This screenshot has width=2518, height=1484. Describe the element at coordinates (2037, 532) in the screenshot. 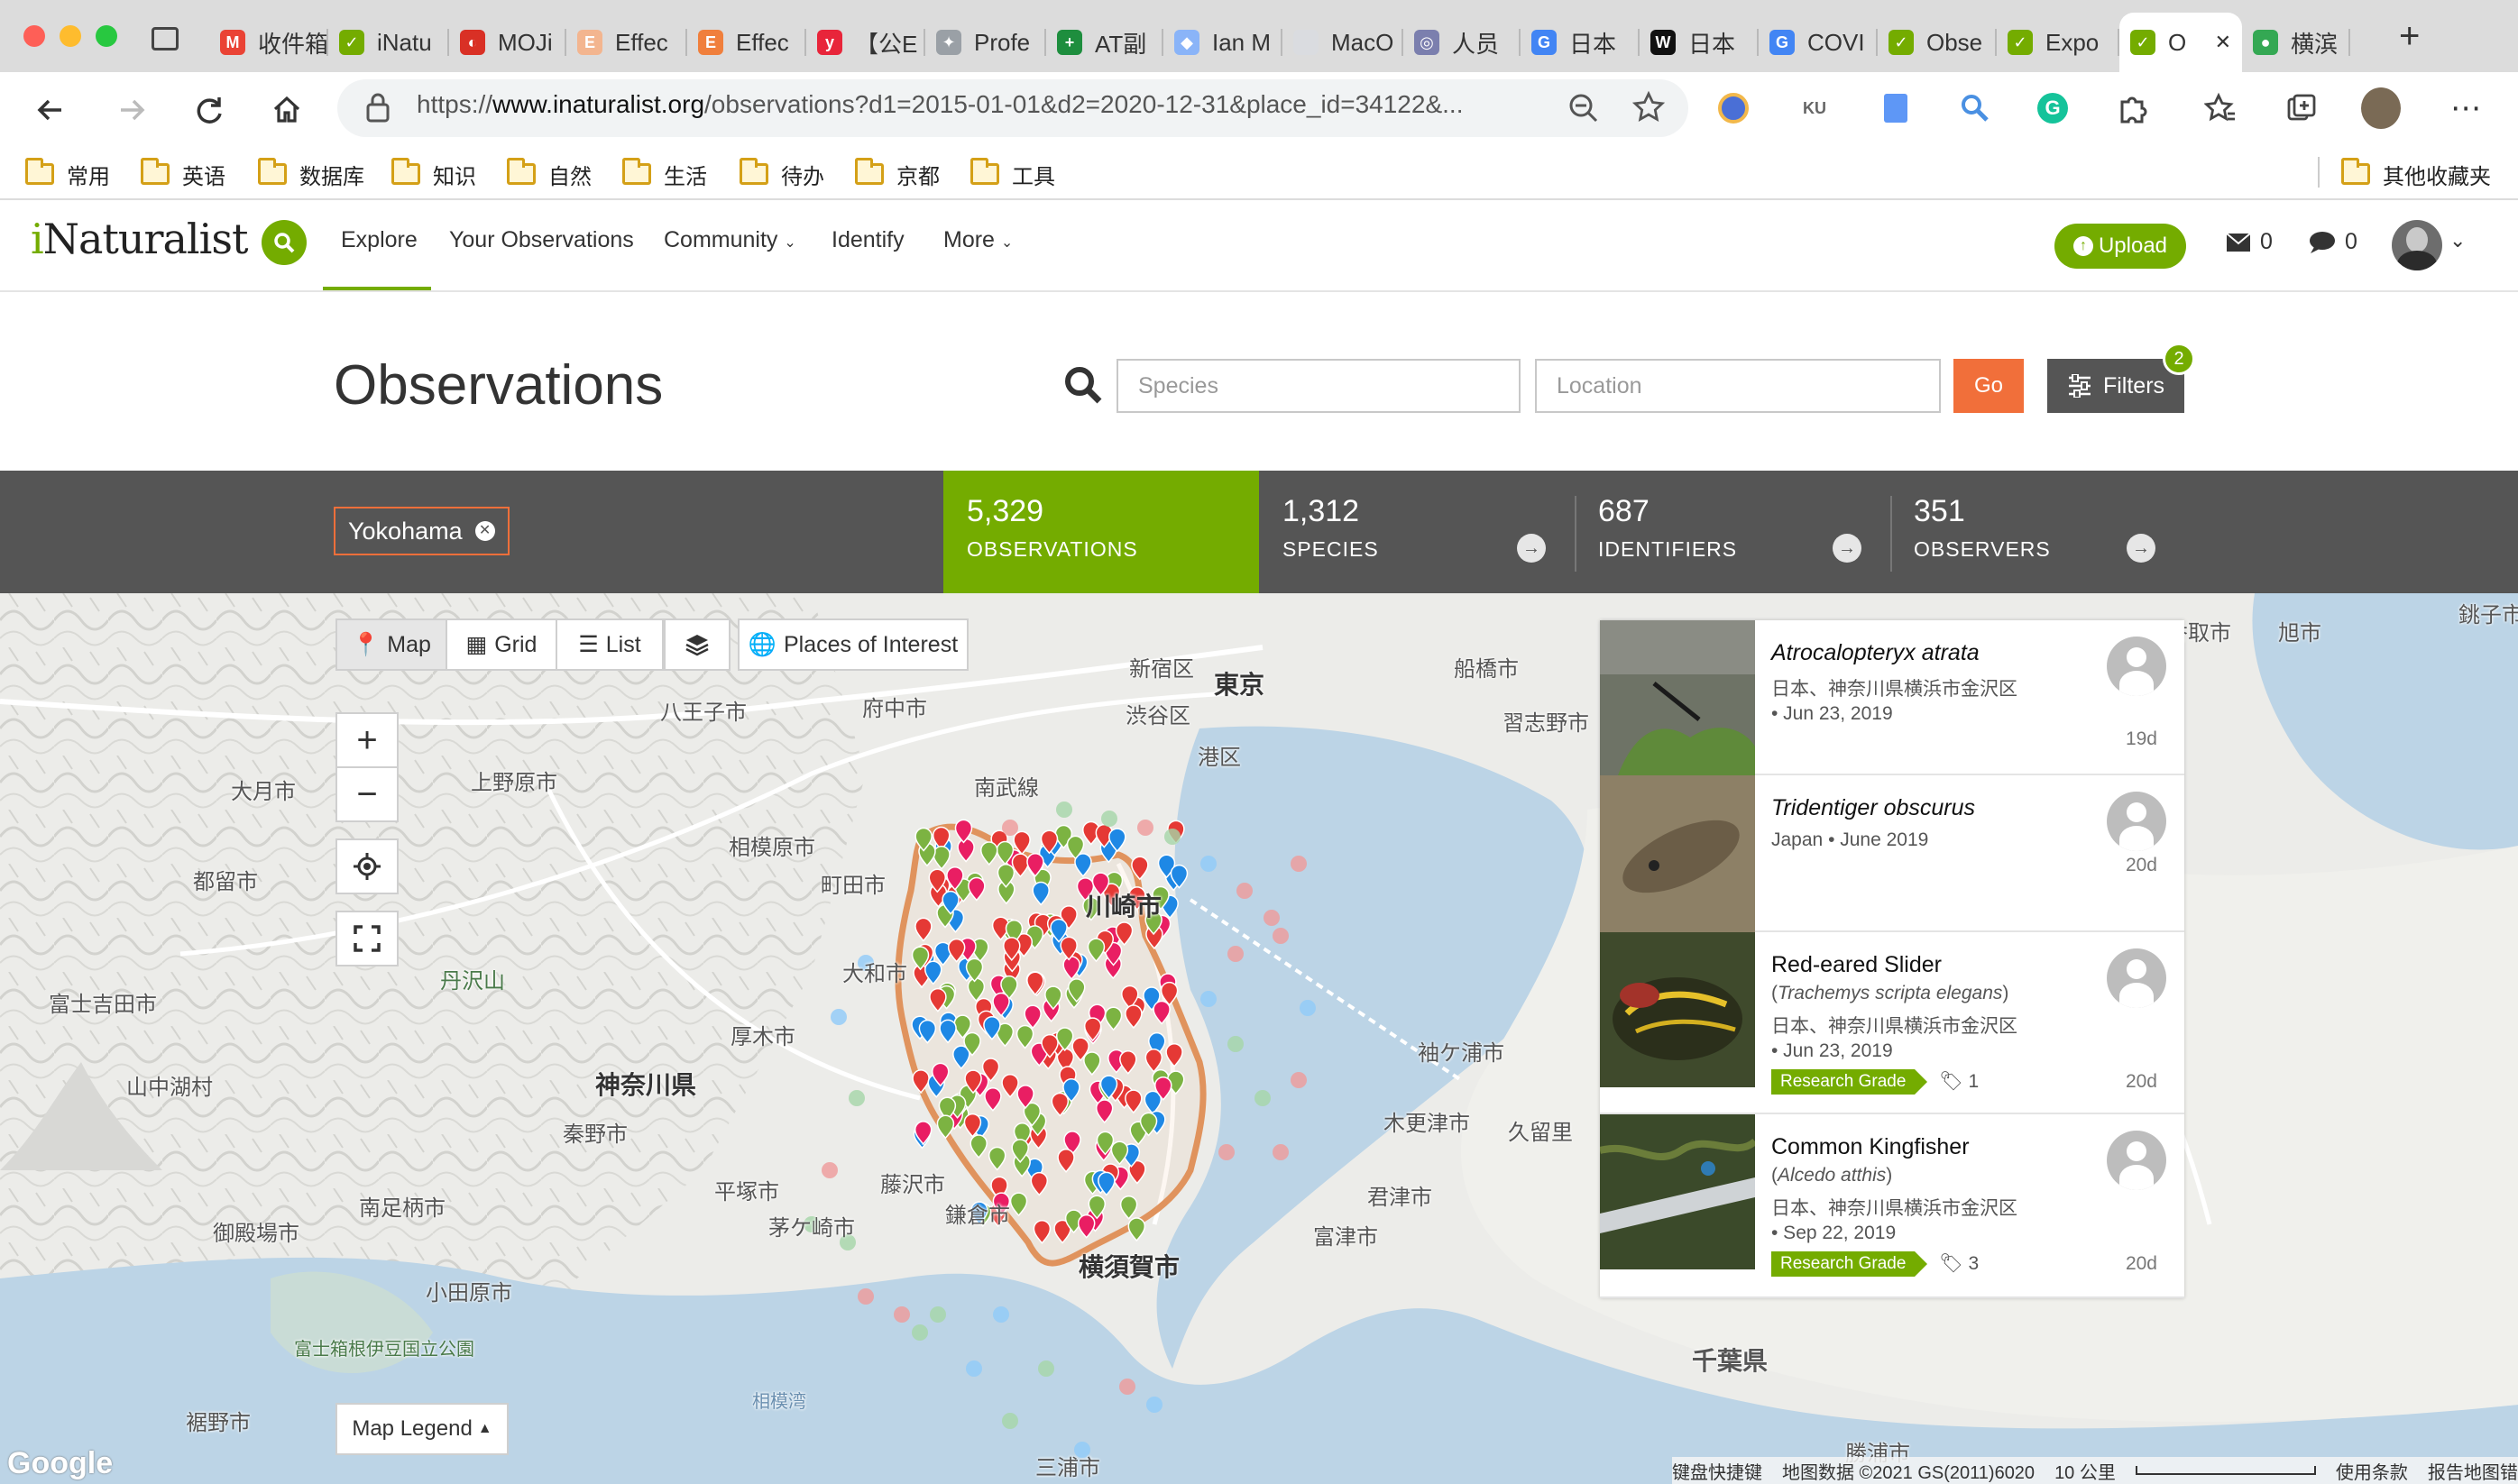

I see `stat-observers: 351 OBSERVERS →` at that location.